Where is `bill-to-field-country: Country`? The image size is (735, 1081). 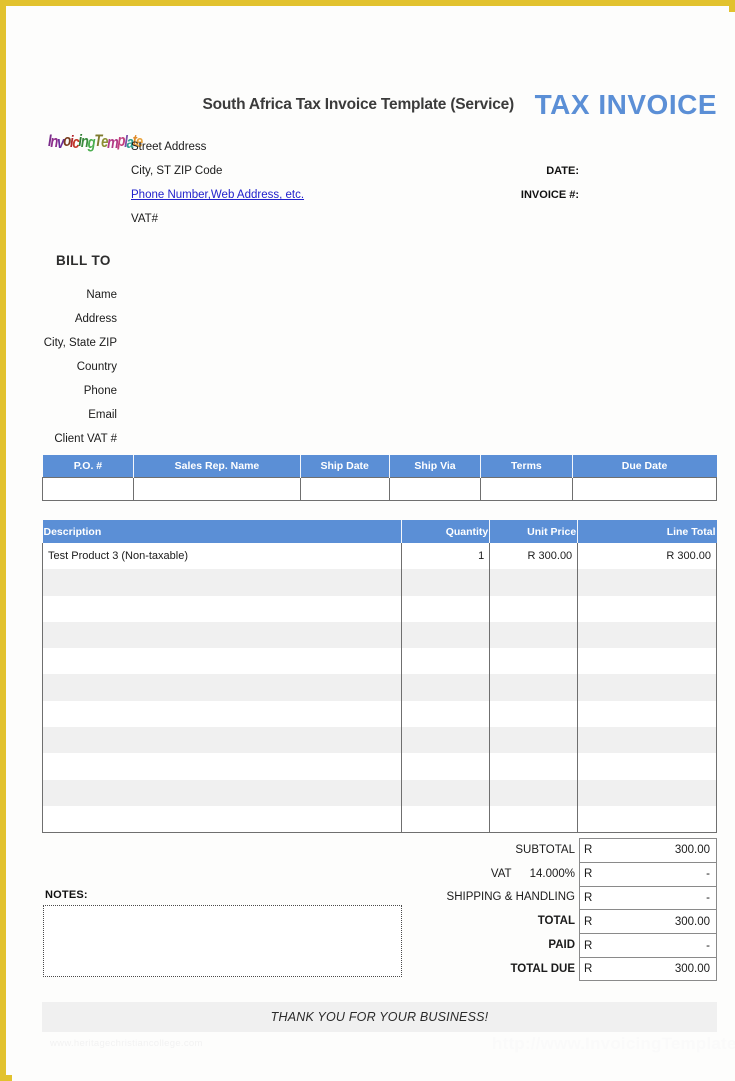
bill-to-field-country: Country is located at coordinates (64, 367).